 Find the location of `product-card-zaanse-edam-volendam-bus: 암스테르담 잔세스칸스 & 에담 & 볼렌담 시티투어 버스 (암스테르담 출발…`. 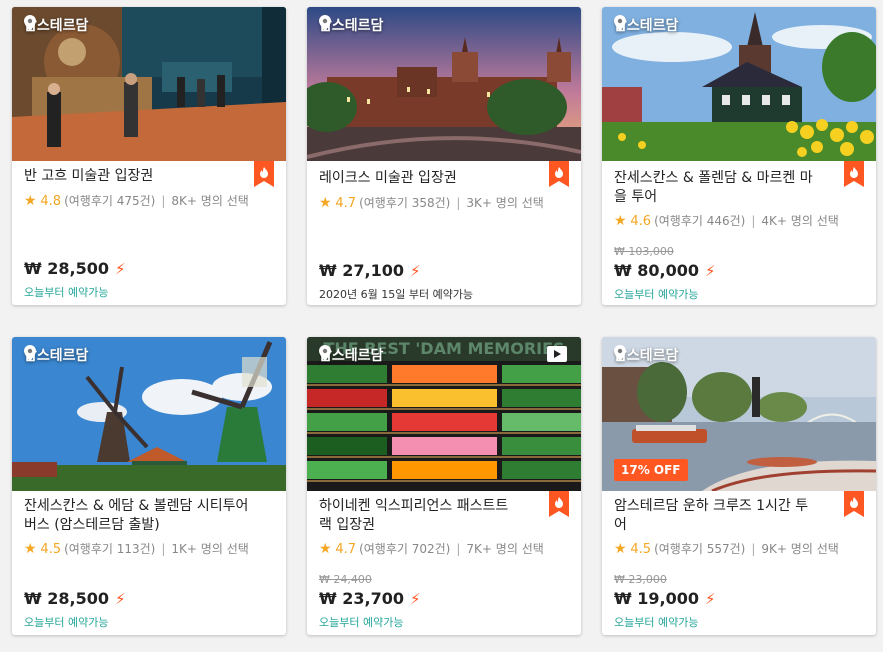

product-card-zaanse-edam-volendam-bus: 암스테르담 잔세스칸스 & 에담 & 볼렌담 시티투어 버스 (암스테르담 출발… is located at coordinates (149, 486).